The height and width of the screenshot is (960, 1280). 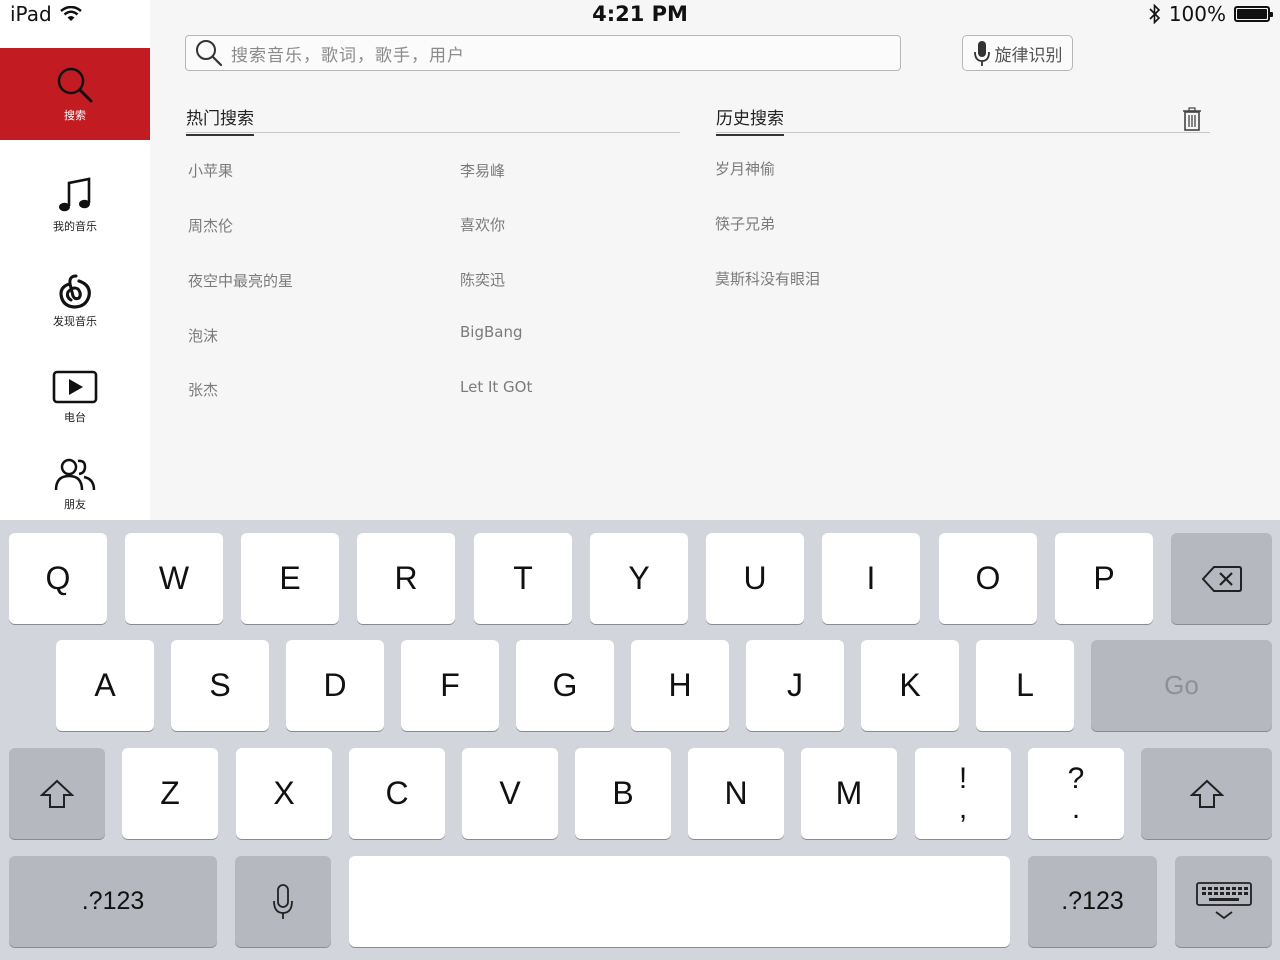 I want to click on key-l: L, so click(x=1025, y=685).